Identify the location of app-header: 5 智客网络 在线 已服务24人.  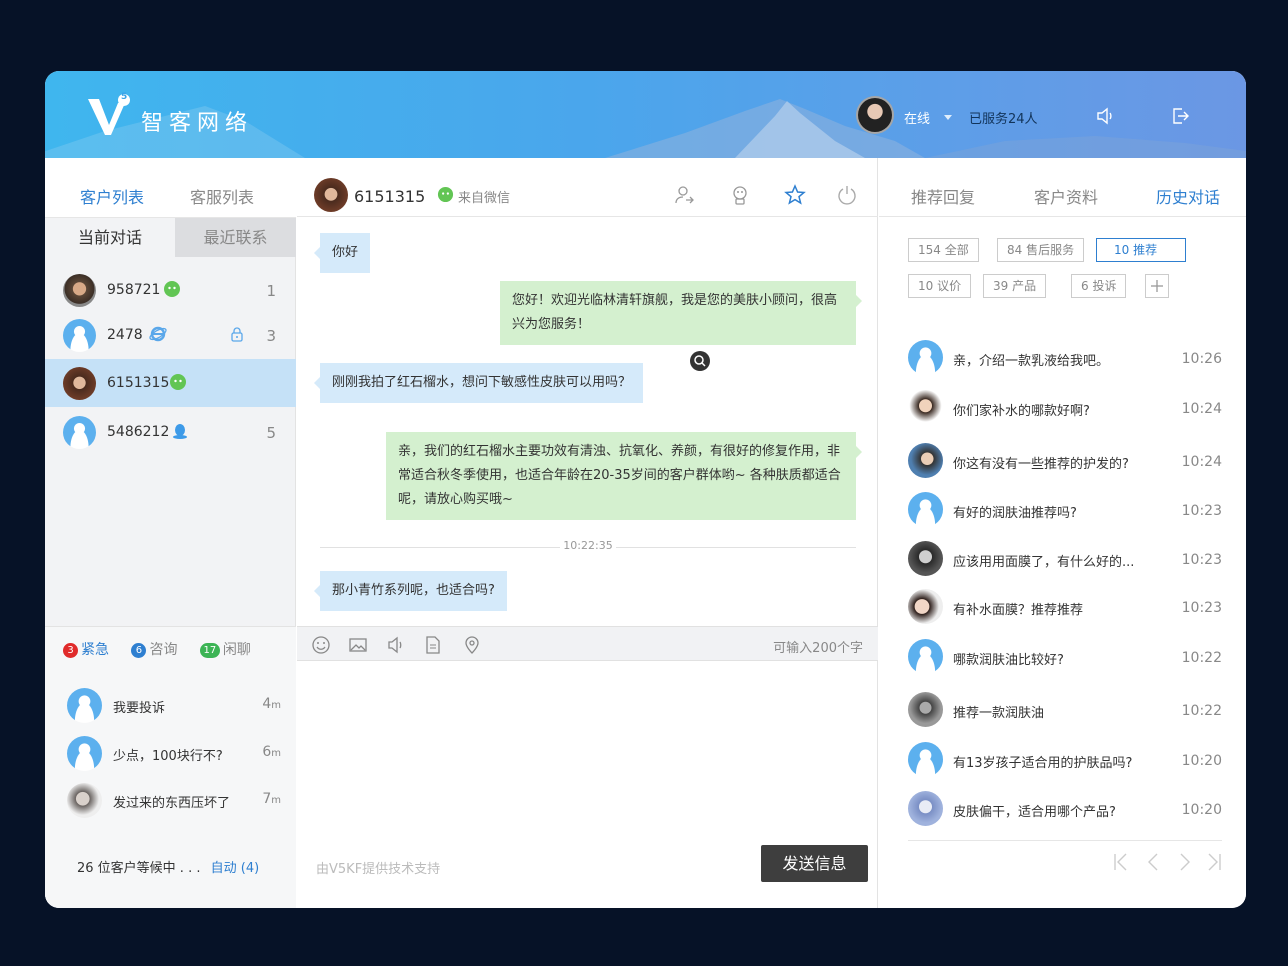
(645, 114).